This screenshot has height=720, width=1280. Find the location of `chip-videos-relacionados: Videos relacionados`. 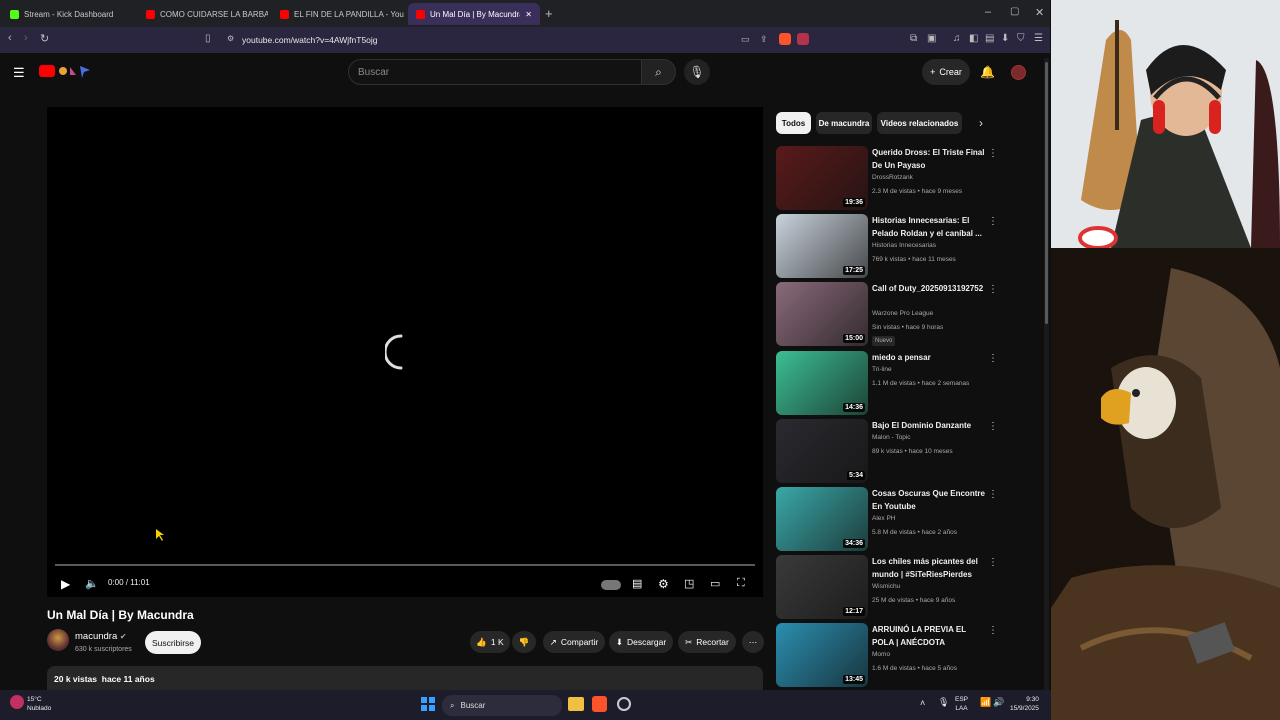

chip-videos-relacionados: Videos relacionados is located at coordinates (919, 123).